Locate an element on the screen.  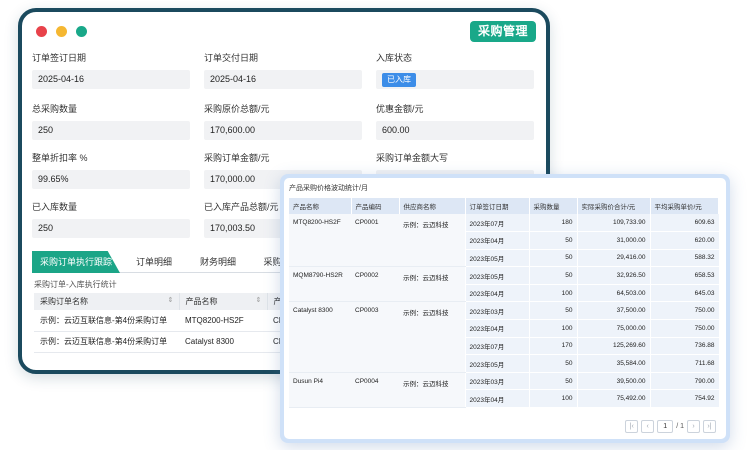
tab-finance-details: 财务明细 is located at coordinates (218, 262).